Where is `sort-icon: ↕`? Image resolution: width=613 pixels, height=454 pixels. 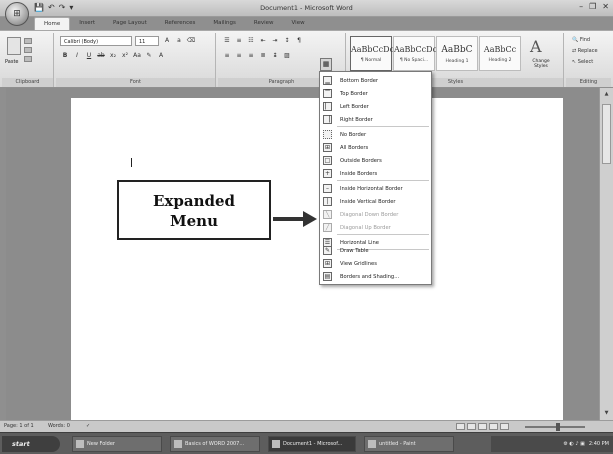
sort-icon: ↕ is located at coordinates (287, 41).